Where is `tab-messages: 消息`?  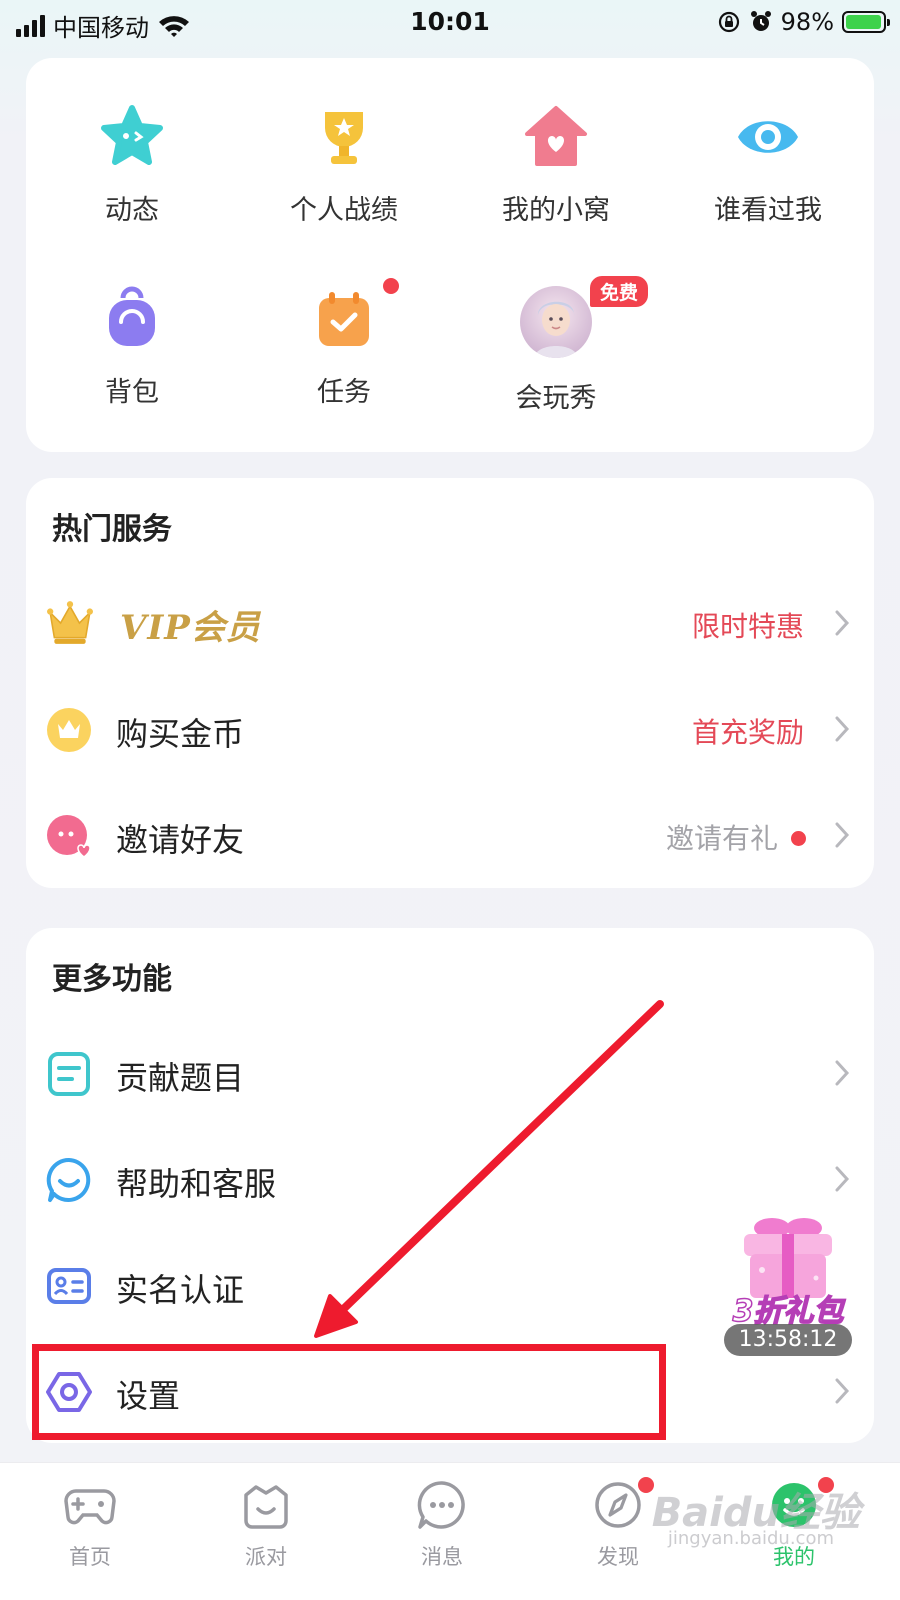 tab-messages: 消息 is located at coordinates (442, 1524).